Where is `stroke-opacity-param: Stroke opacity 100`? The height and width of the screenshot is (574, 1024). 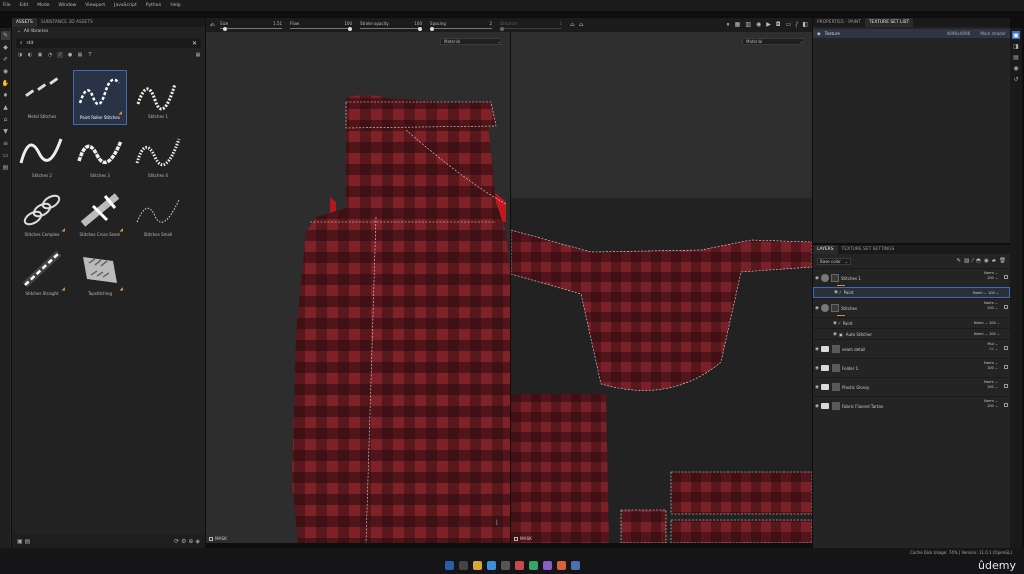 stroke-opacity-param: Stroke opacity 100 is located at coordinates (391, 26).